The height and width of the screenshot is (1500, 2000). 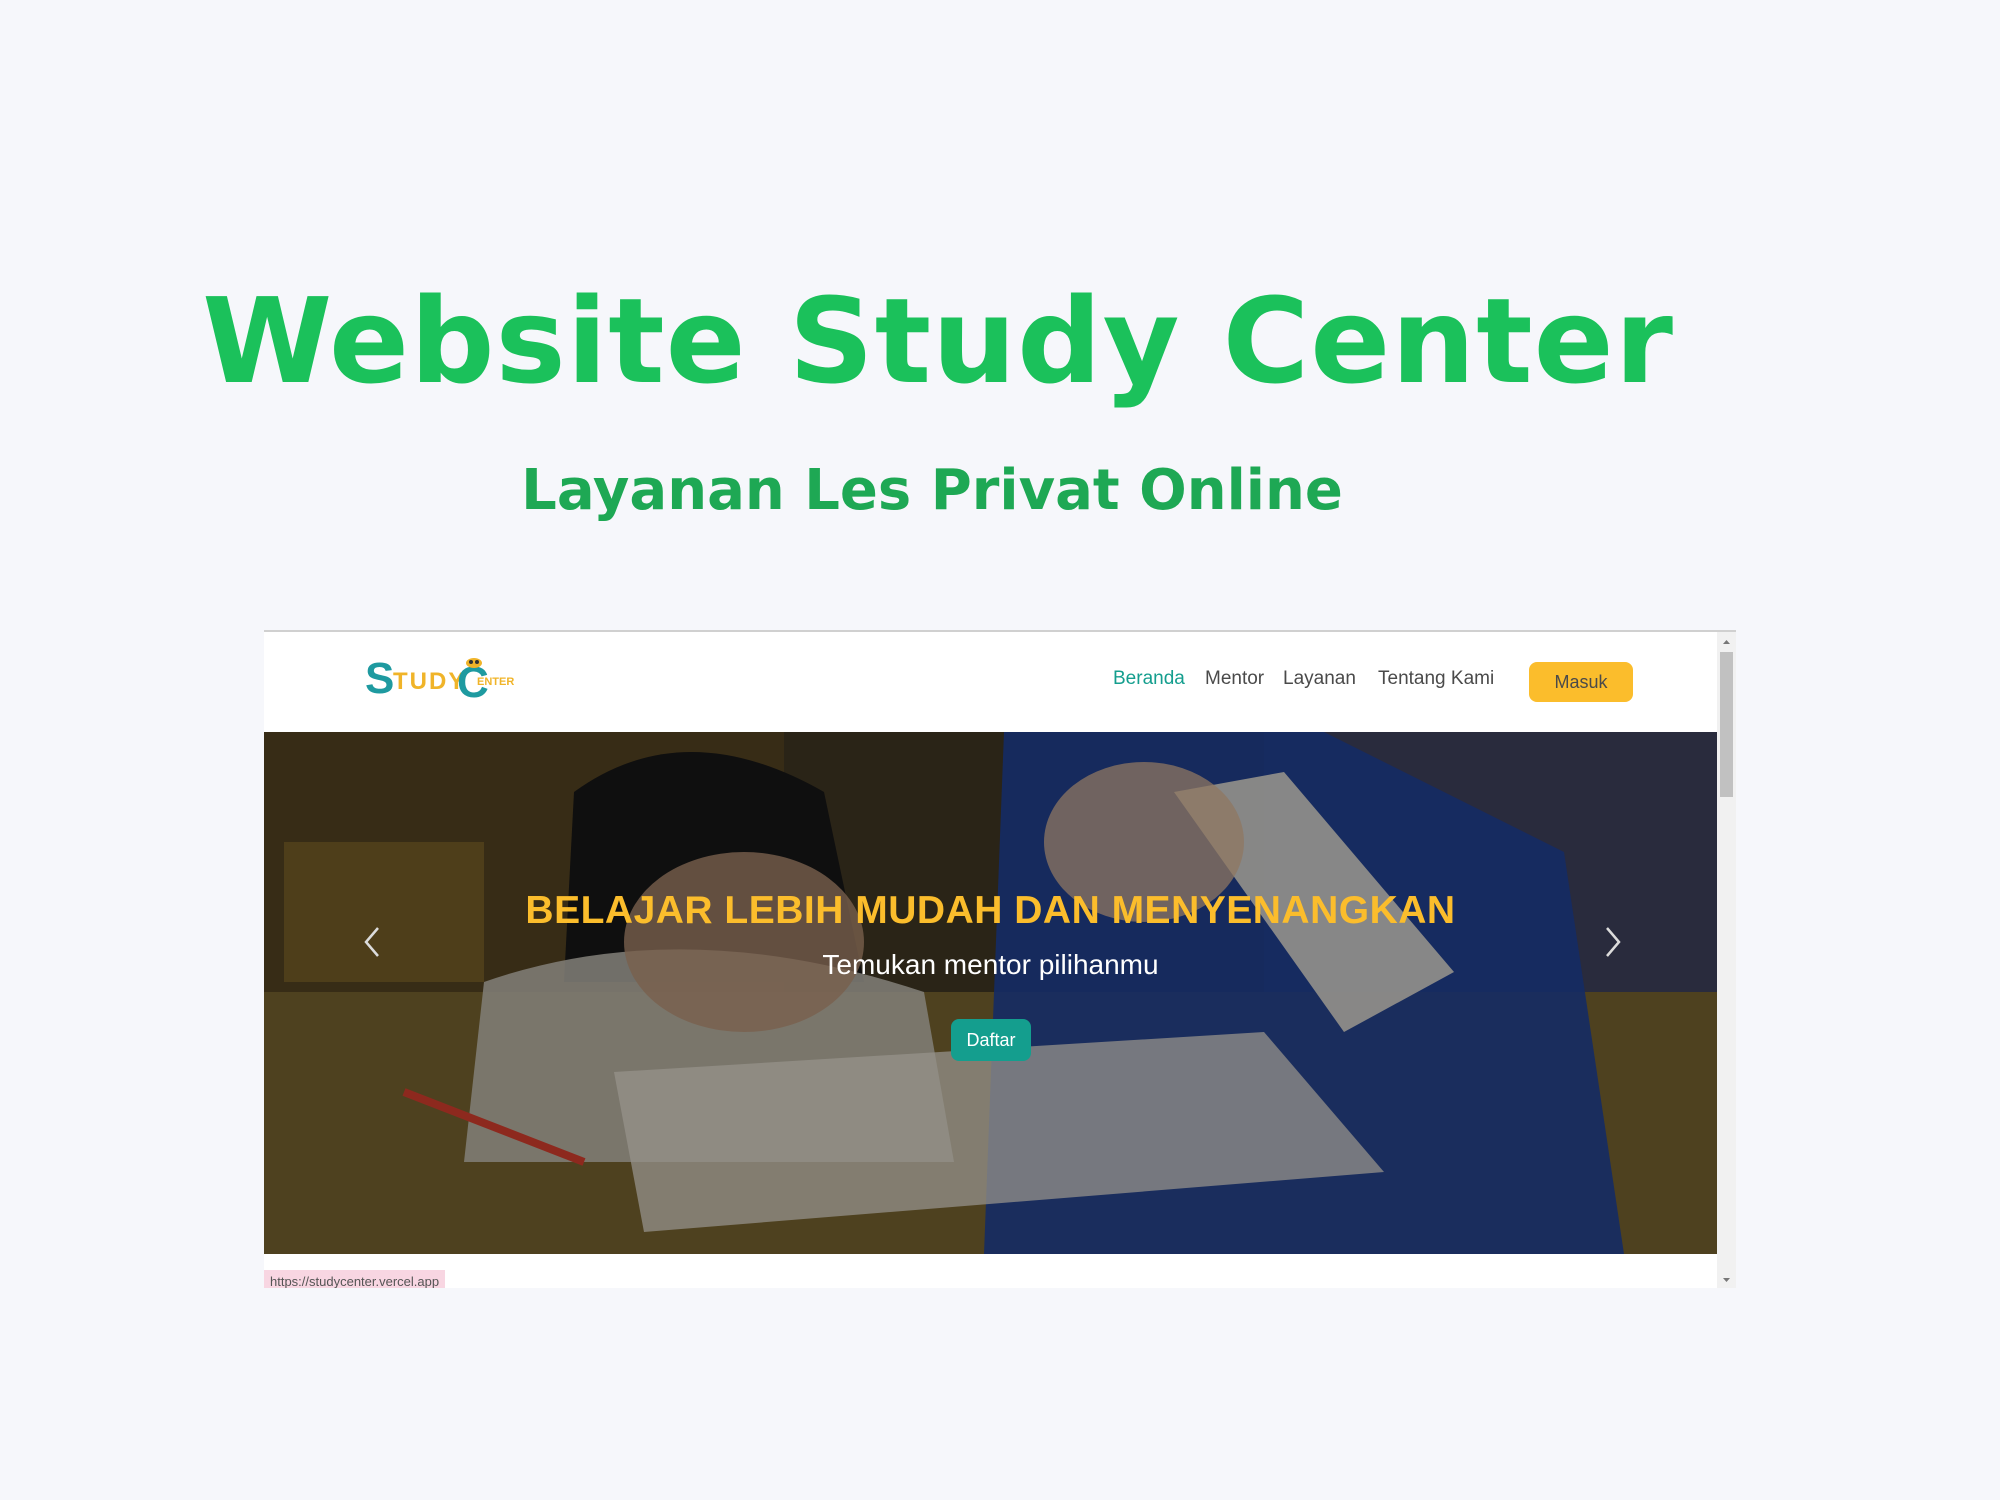 I want to click on hero-title: BELAJAR LEBIH MUDAH DAN MENYENANGKAN, so click(x=990, y=910).